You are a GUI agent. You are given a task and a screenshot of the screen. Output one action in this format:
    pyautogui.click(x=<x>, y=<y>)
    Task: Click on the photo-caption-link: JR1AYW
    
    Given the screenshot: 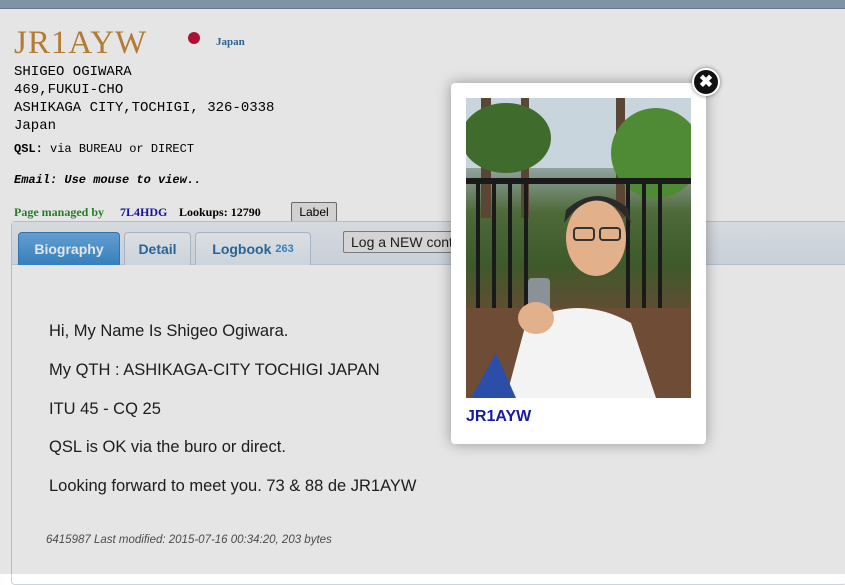 What is the action you would take?
    pyautogui.click(x=498, y=417)
    